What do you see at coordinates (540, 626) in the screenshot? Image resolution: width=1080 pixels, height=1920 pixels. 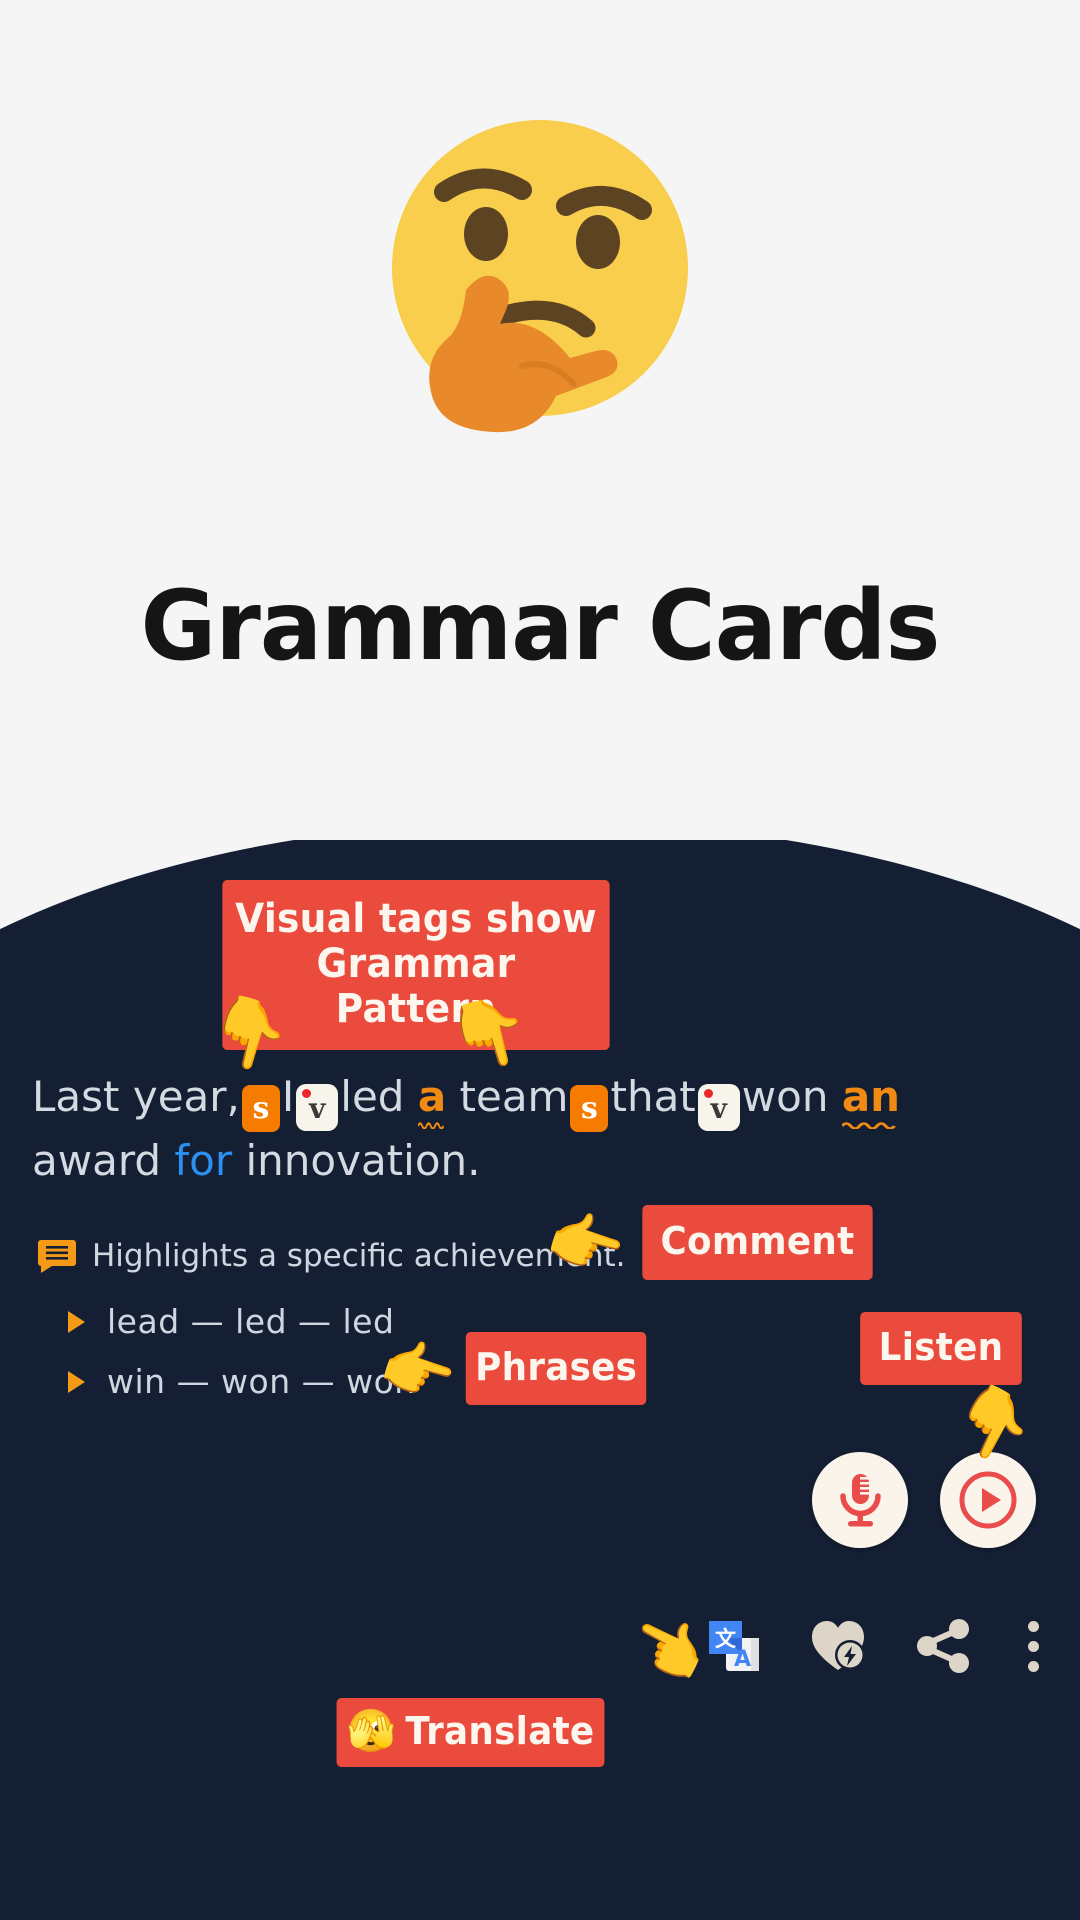 I see `page-title: Grammar Cards` at bounding box center [540, 626].